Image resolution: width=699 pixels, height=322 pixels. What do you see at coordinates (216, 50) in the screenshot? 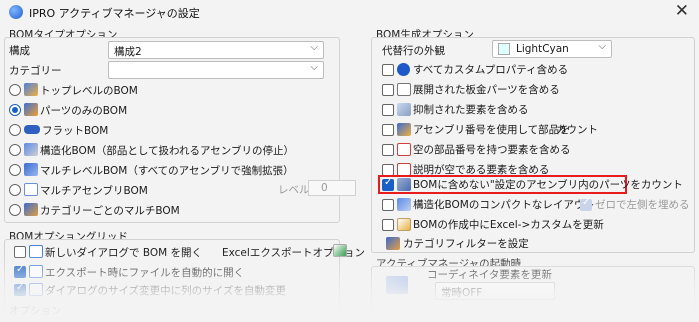
I see `config-combo: 構成2 ⌵` at bounding box center [216, 50].